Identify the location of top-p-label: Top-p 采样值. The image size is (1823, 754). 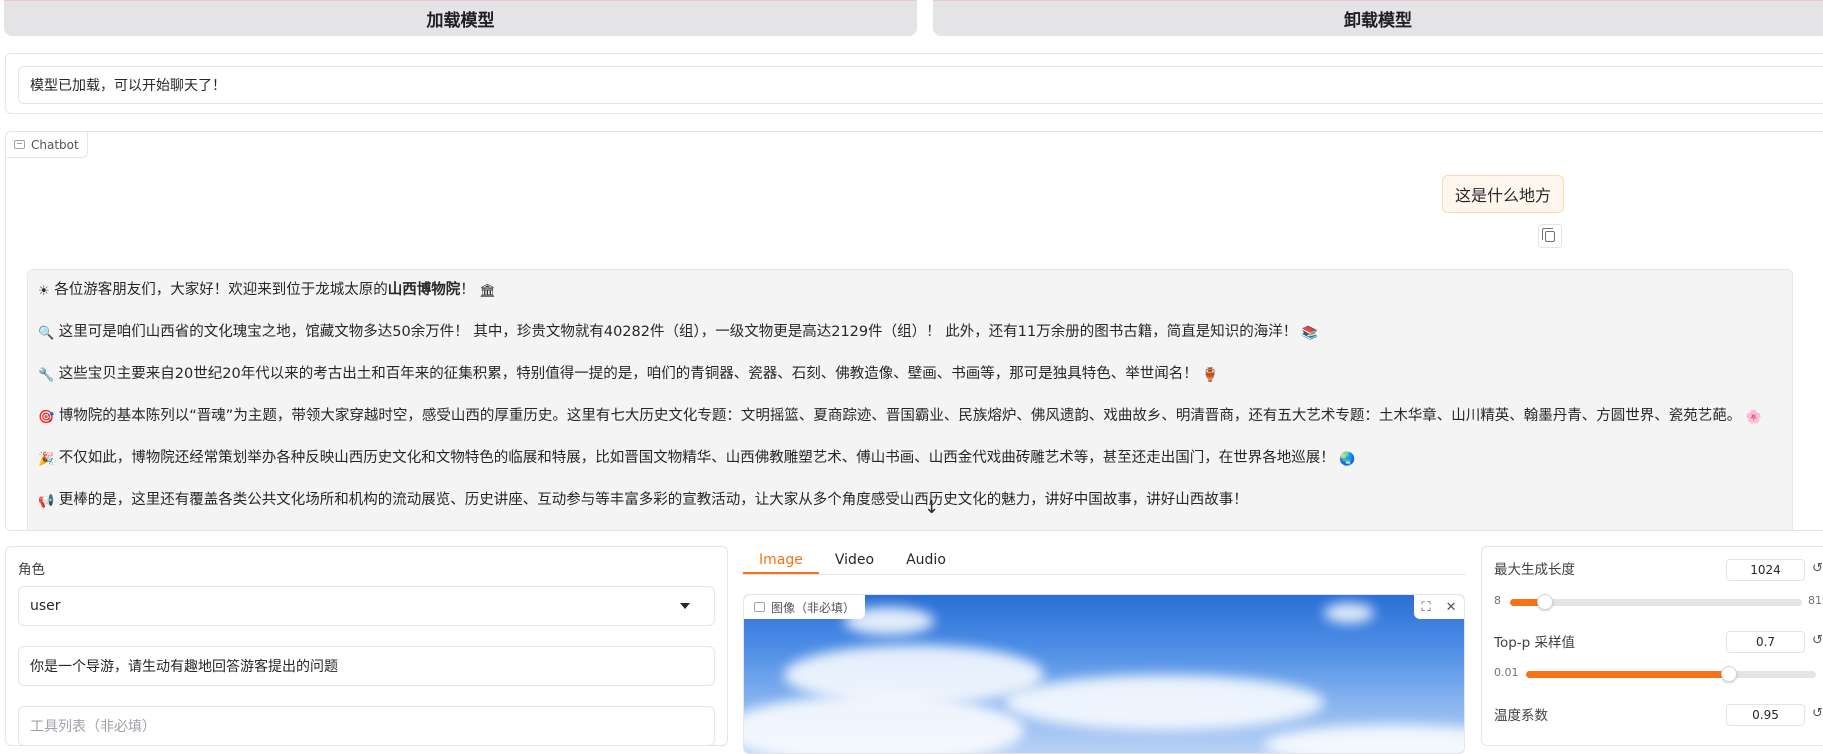
(1535, 643).